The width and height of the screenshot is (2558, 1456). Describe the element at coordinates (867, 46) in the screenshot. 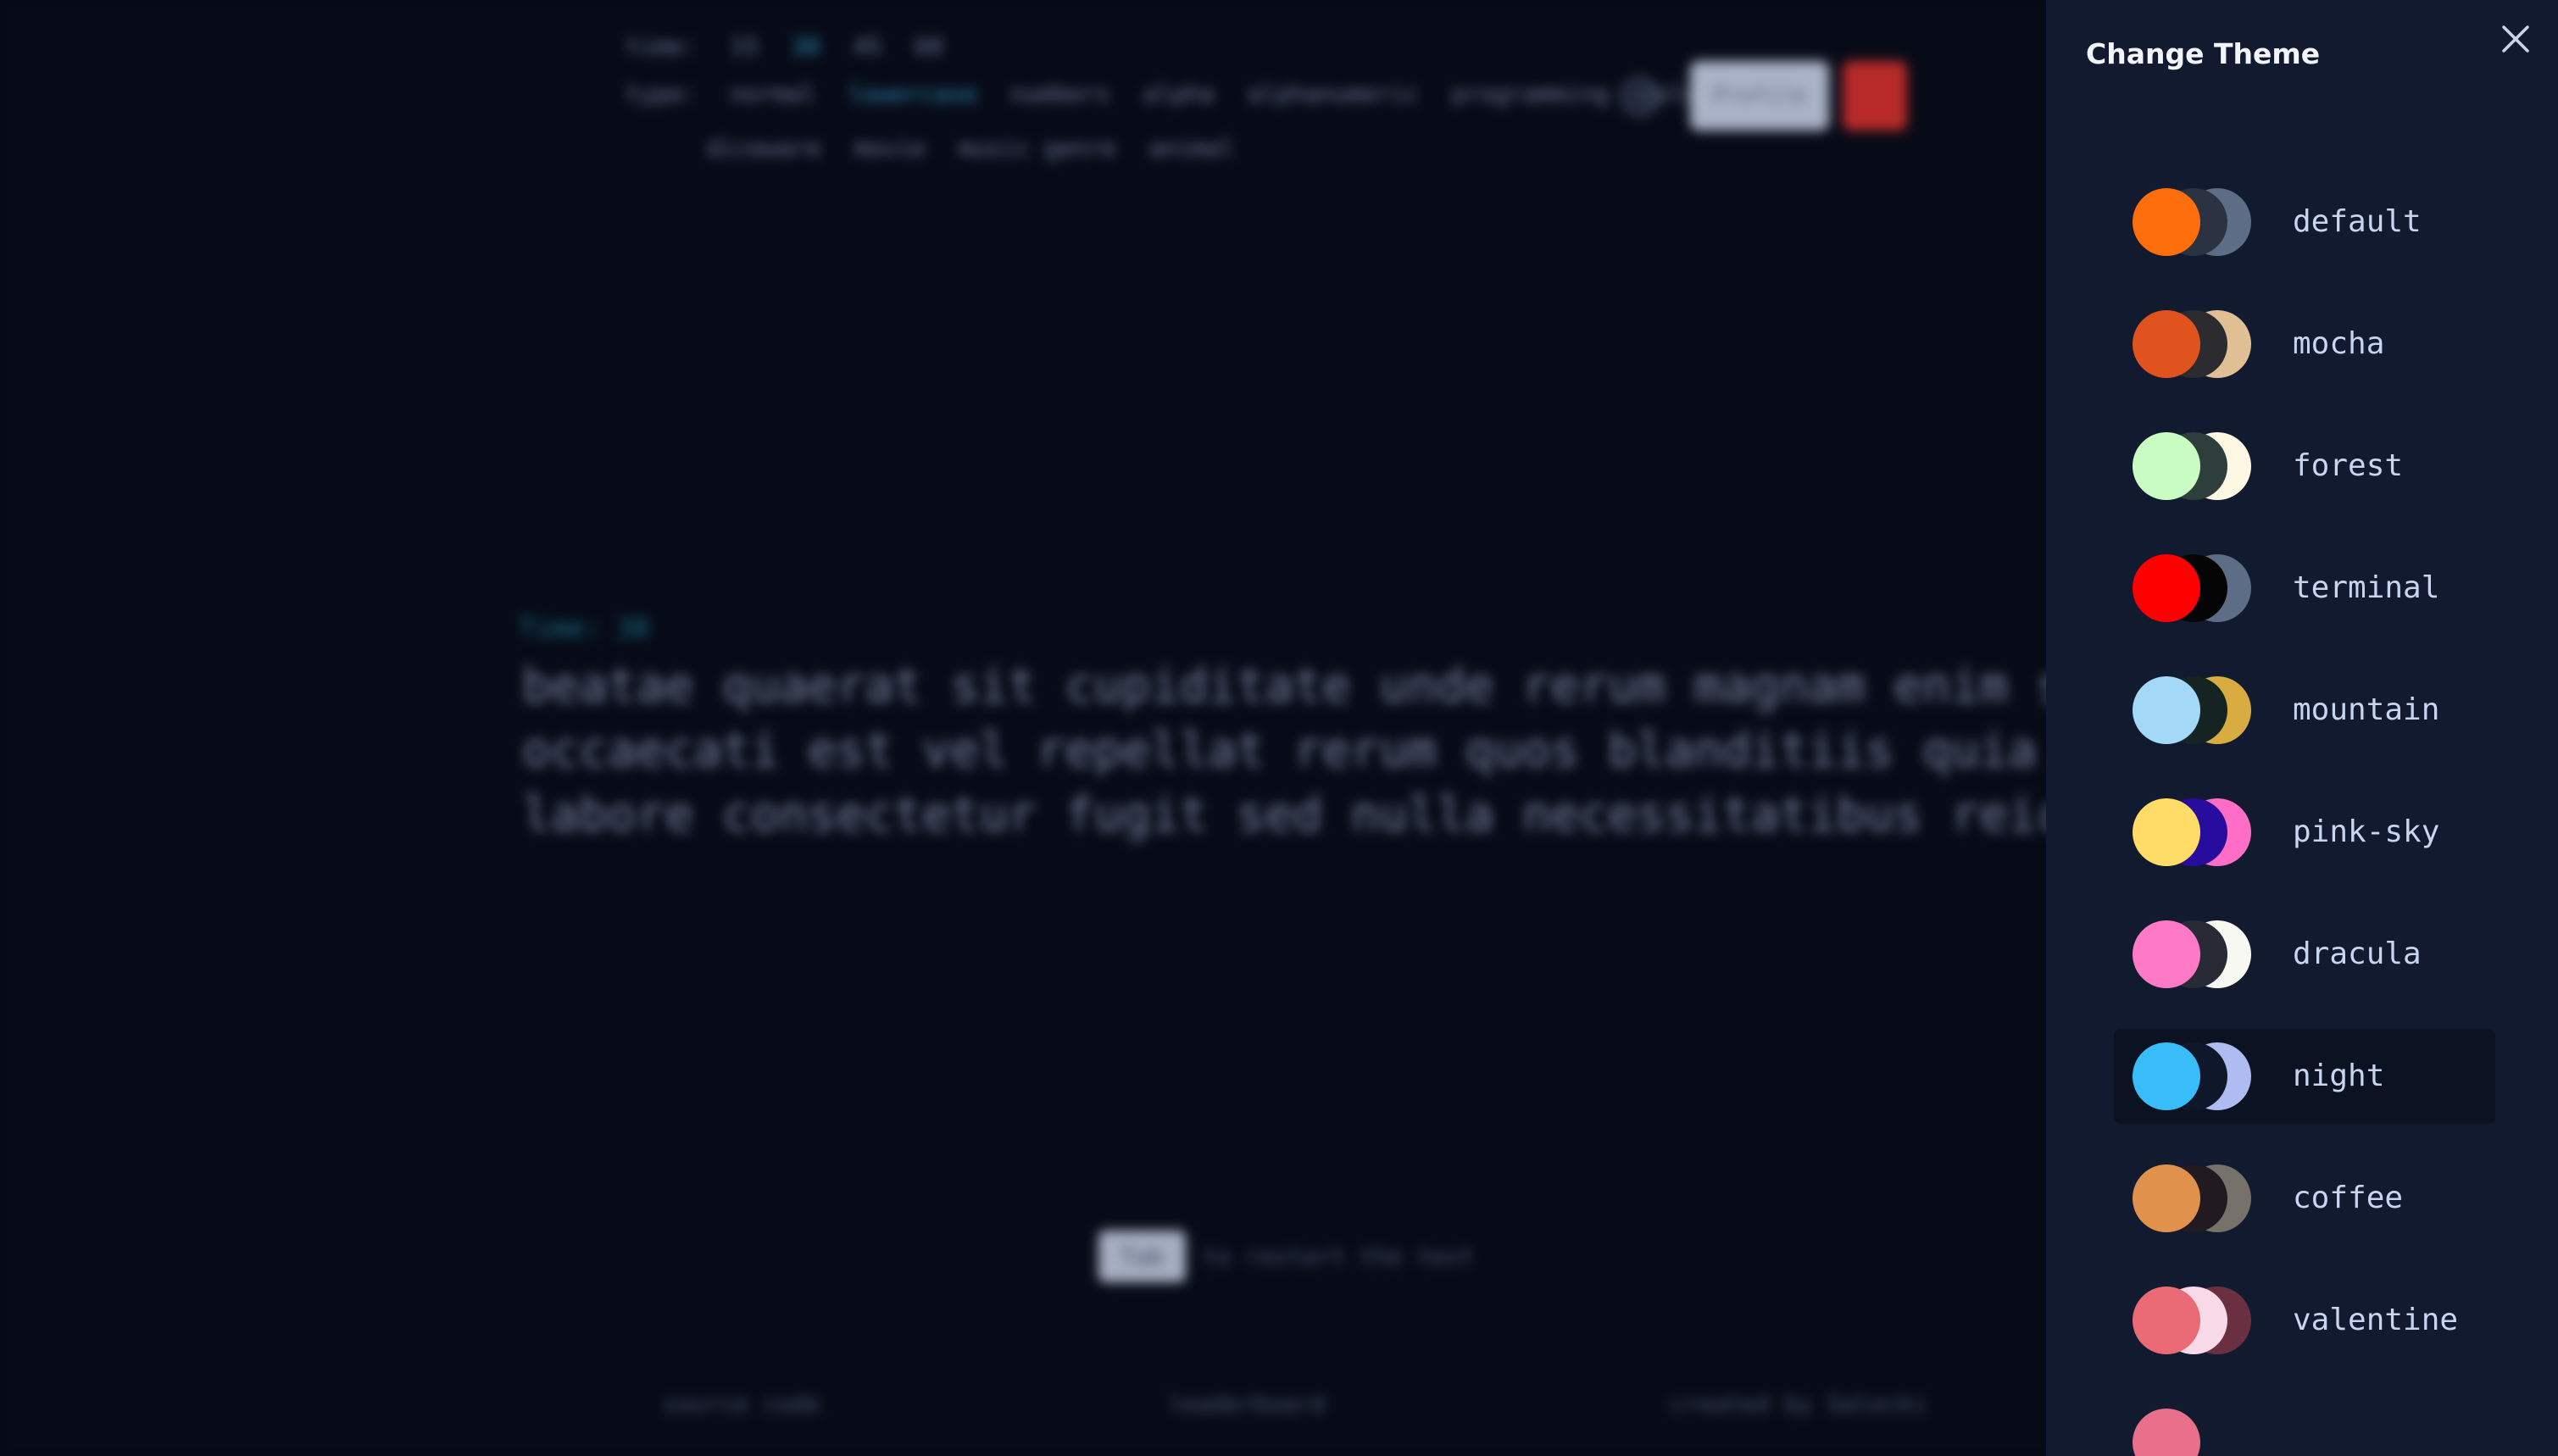

I see `time-option: 45` at that location.